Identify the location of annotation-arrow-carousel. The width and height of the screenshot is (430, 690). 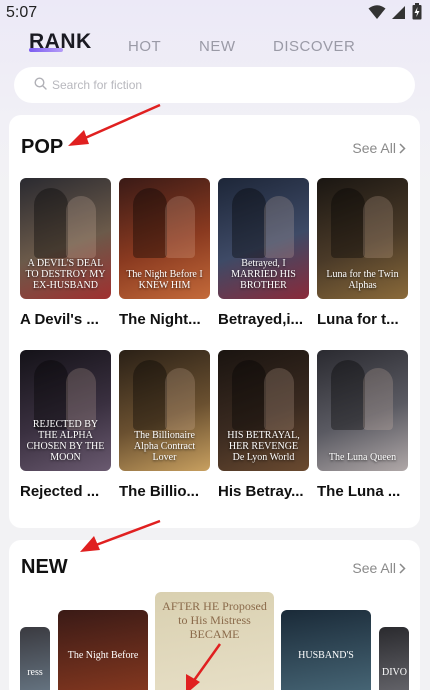
(204, 666).